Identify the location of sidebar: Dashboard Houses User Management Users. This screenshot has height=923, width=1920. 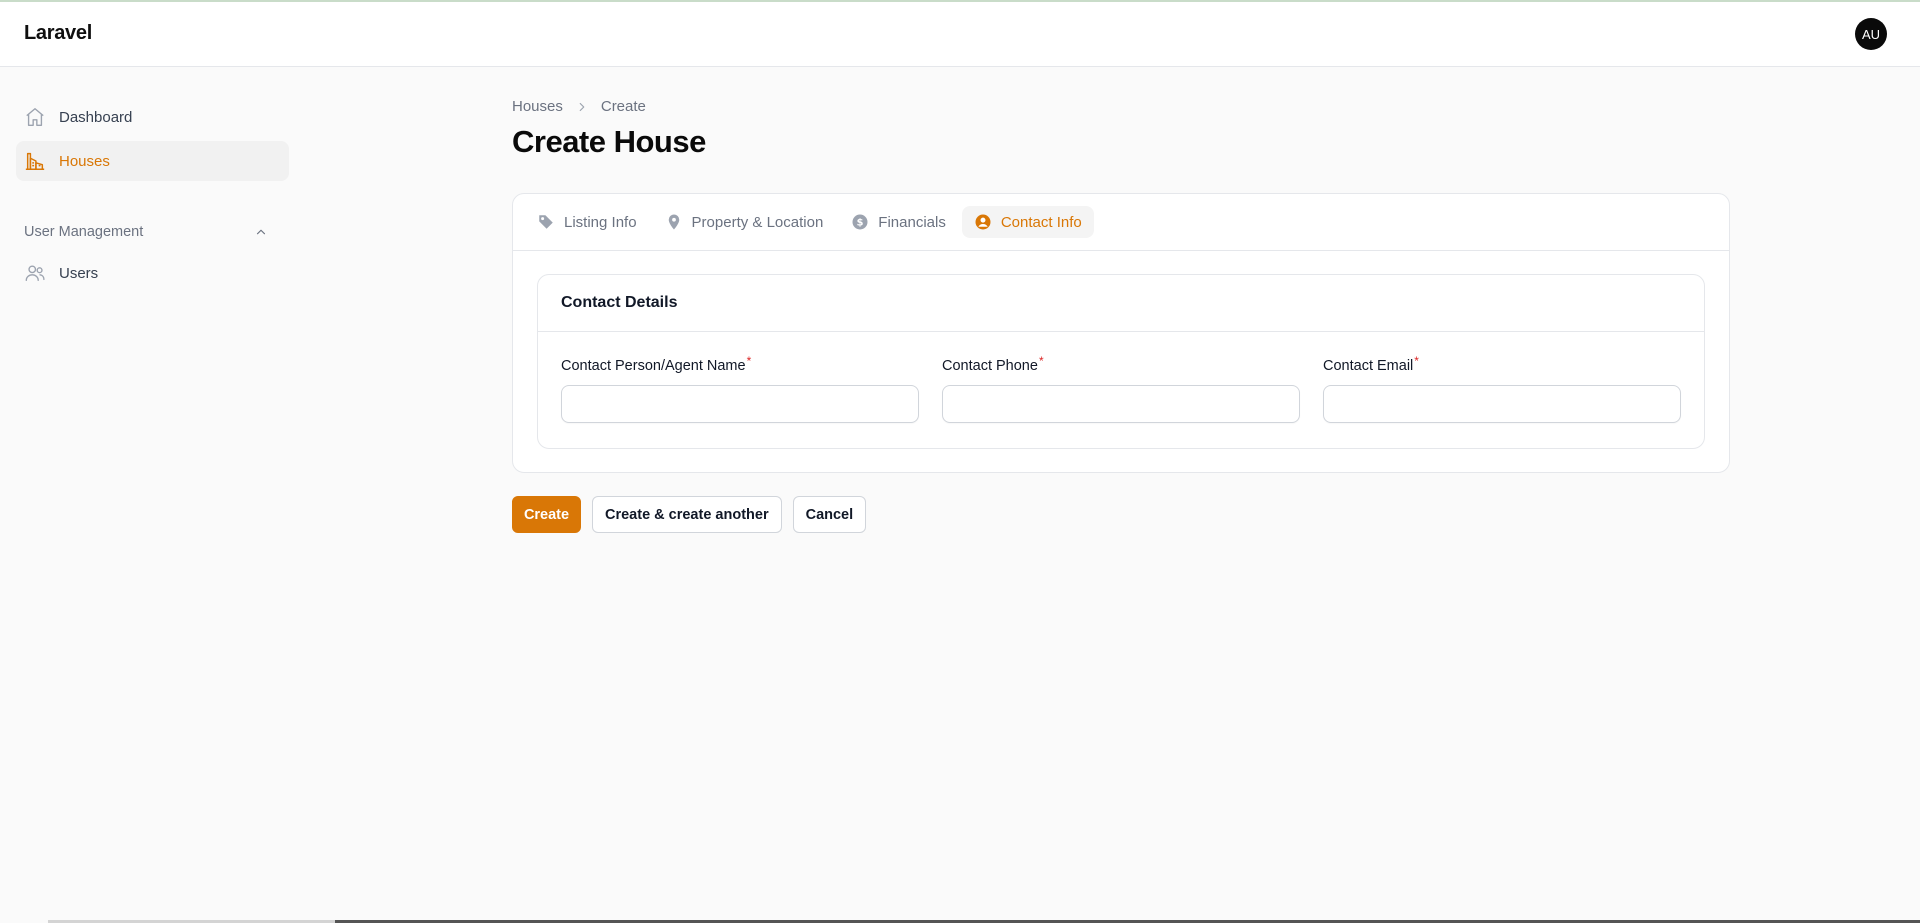
(150, 495).